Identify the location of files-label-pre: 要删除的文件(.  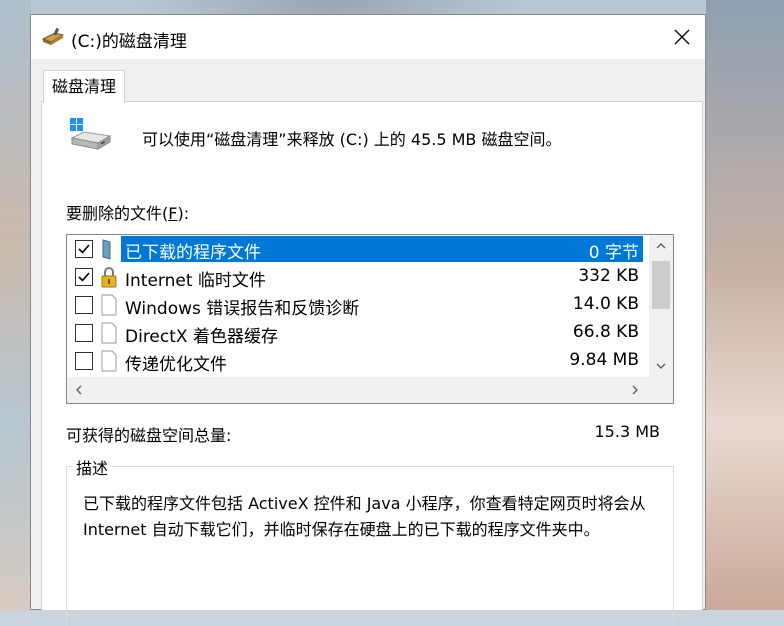
(117, 213).